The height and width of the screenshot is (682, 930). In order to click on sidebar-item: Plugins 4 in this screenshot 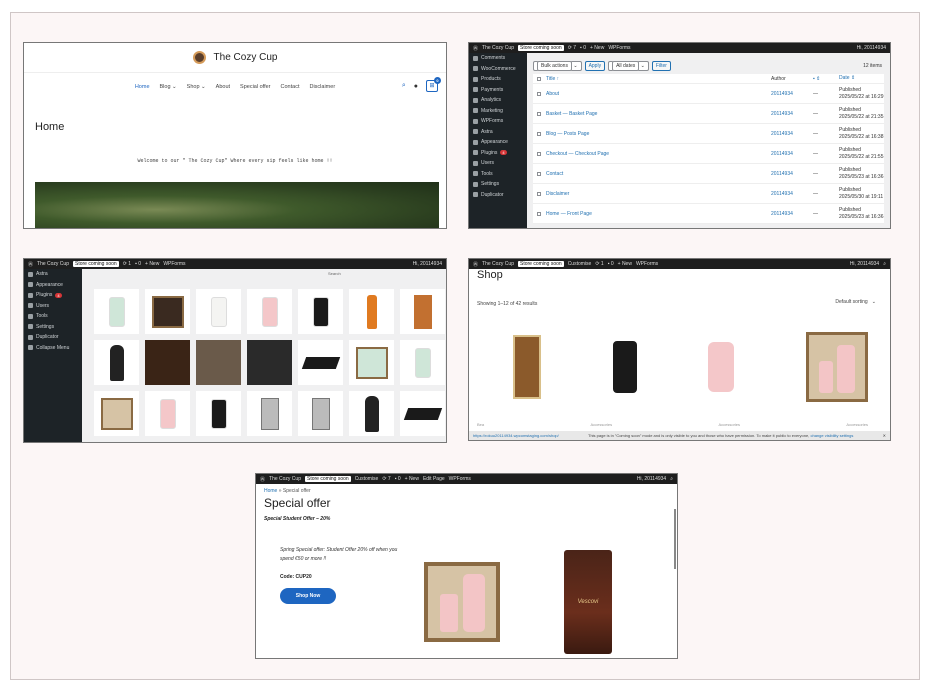, I will do `click(53, 295)`.